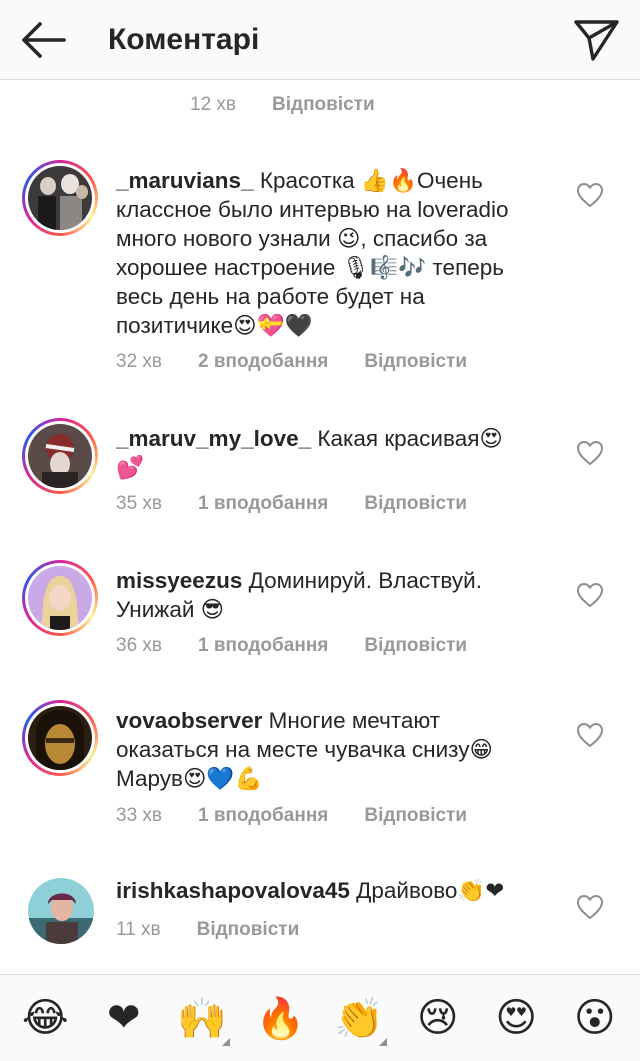 This screenshot has height=1061, width=640. Describe the element at coordinates (179, 580) in the screenshot. I see `comment-username: missyeezus` at that location.